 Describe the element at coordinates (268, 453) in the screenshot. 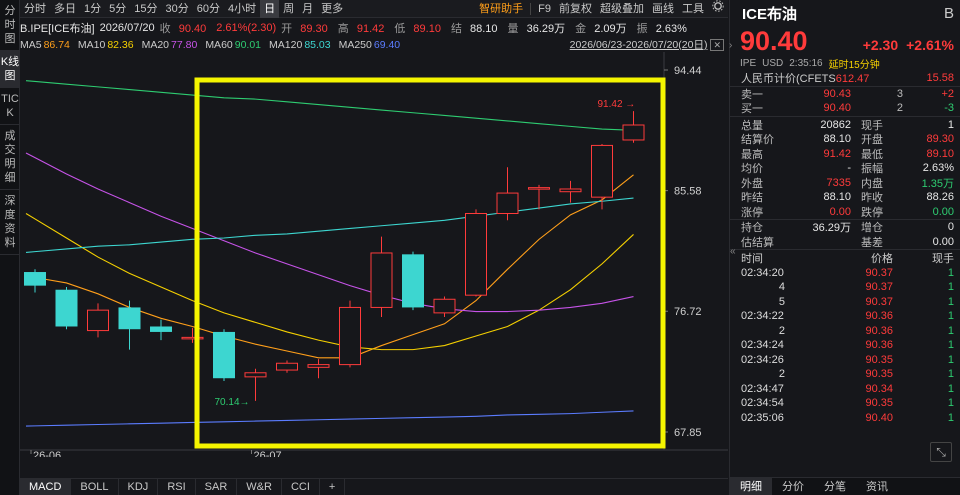

I see `x-tick-label: 26-07` at that location.